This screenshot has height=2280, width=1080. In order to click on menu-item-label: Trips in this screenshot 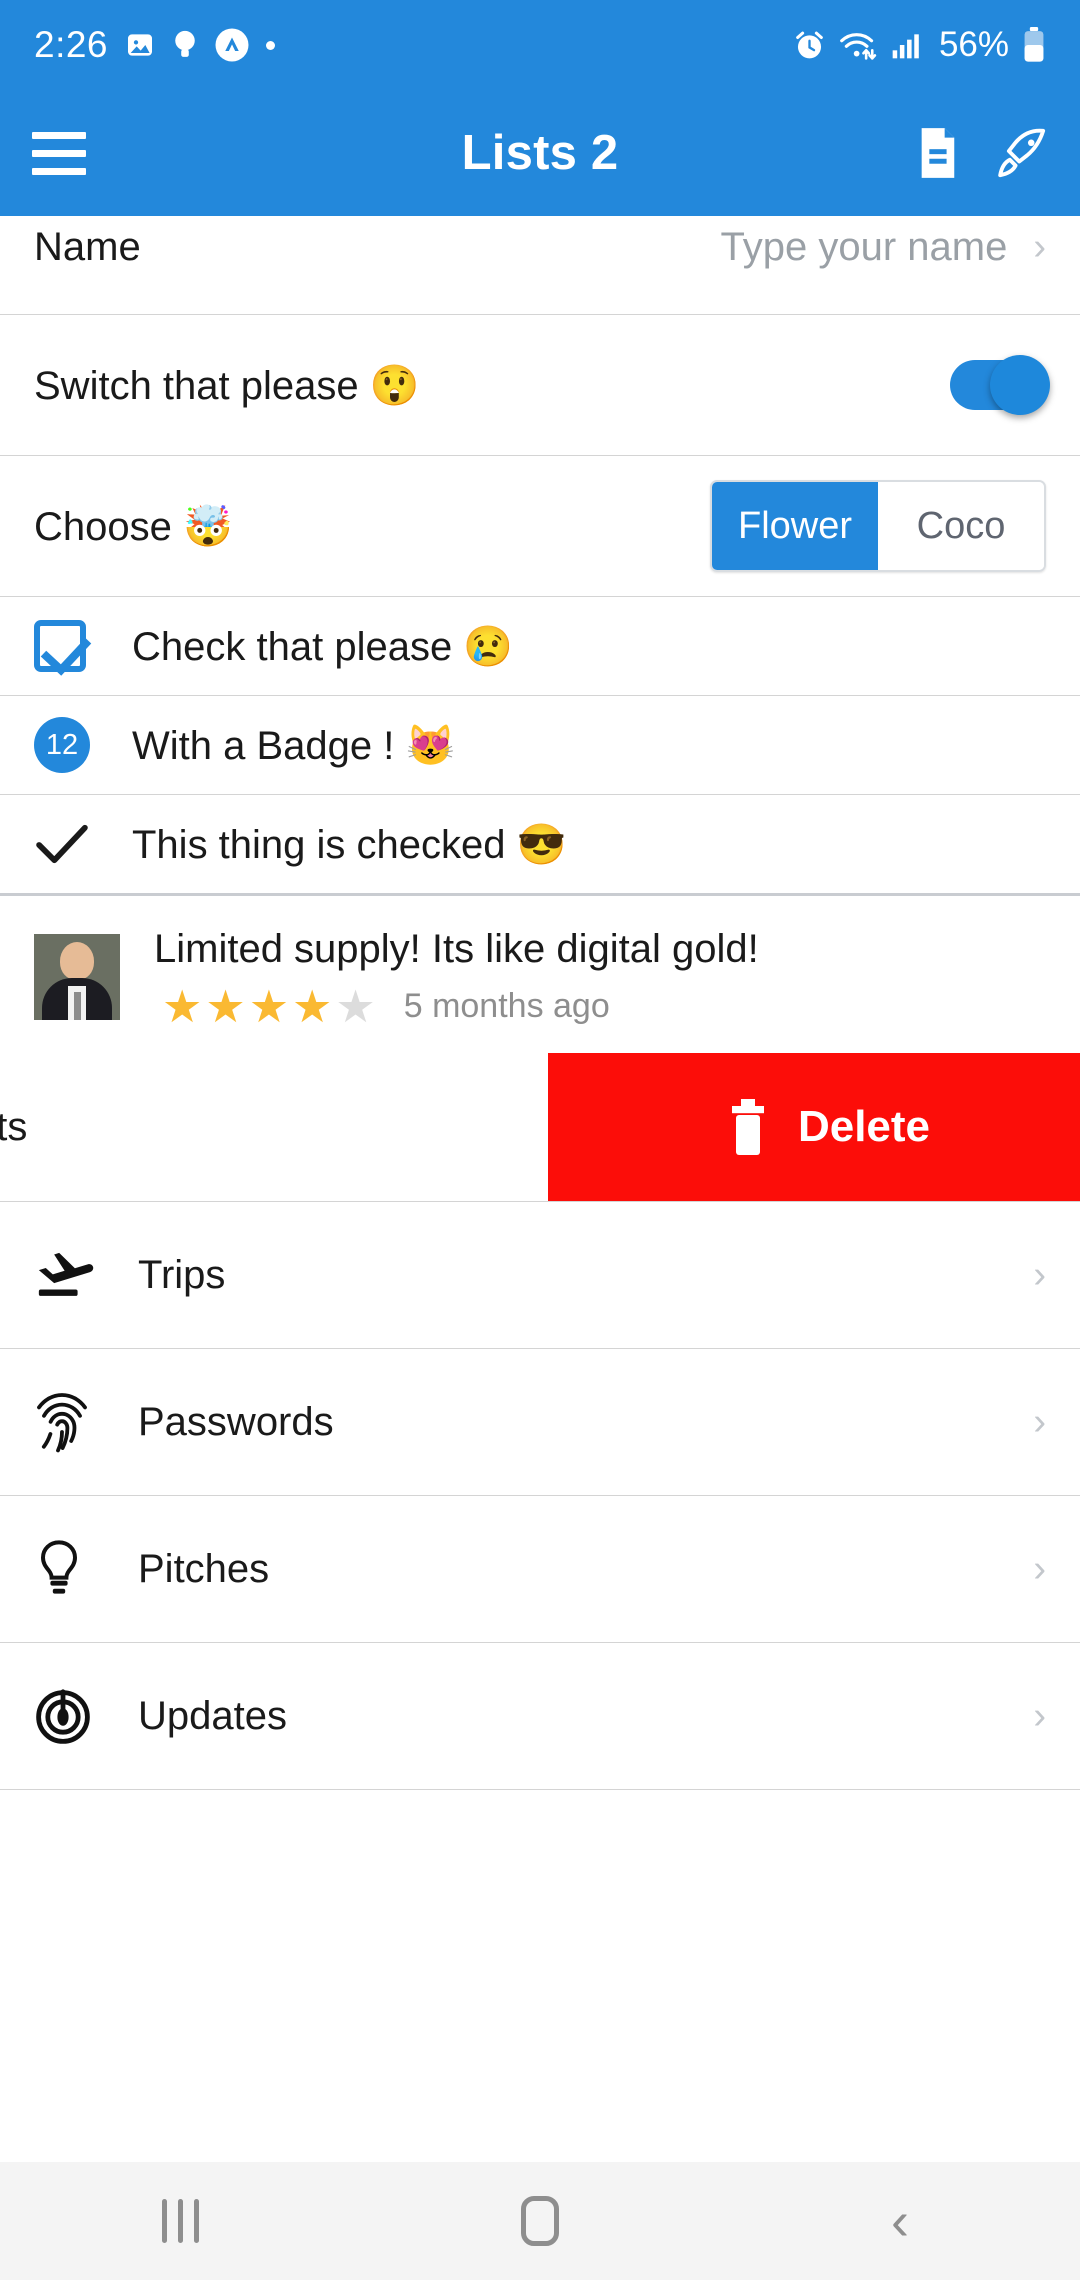, I will do `click(182, 1274)`.